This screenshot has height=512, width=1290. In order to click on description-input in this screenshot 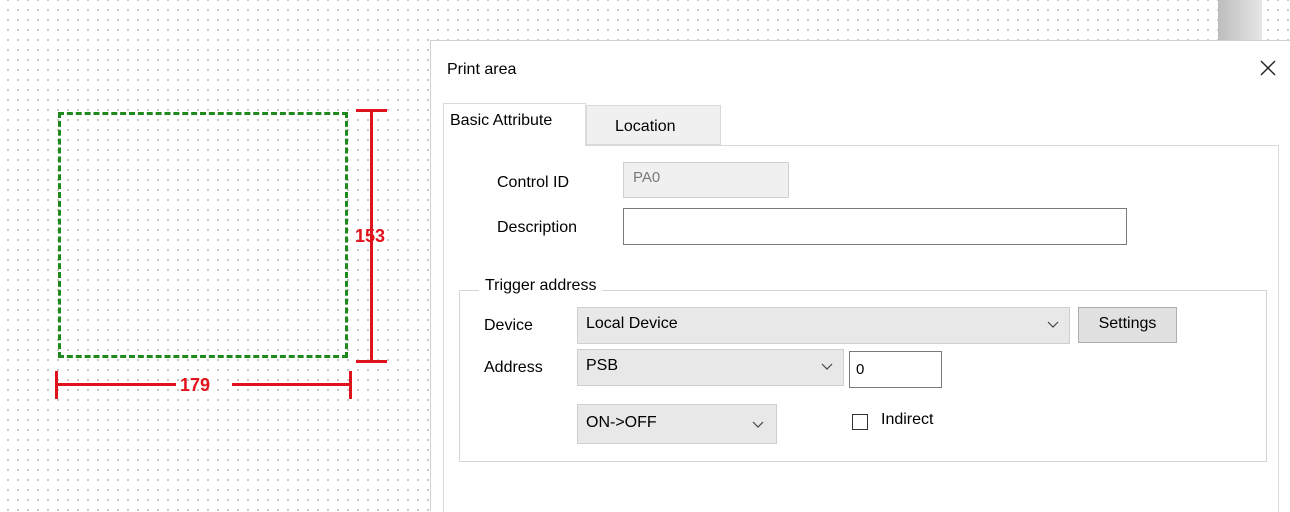, I will do `click(875, 226)`.